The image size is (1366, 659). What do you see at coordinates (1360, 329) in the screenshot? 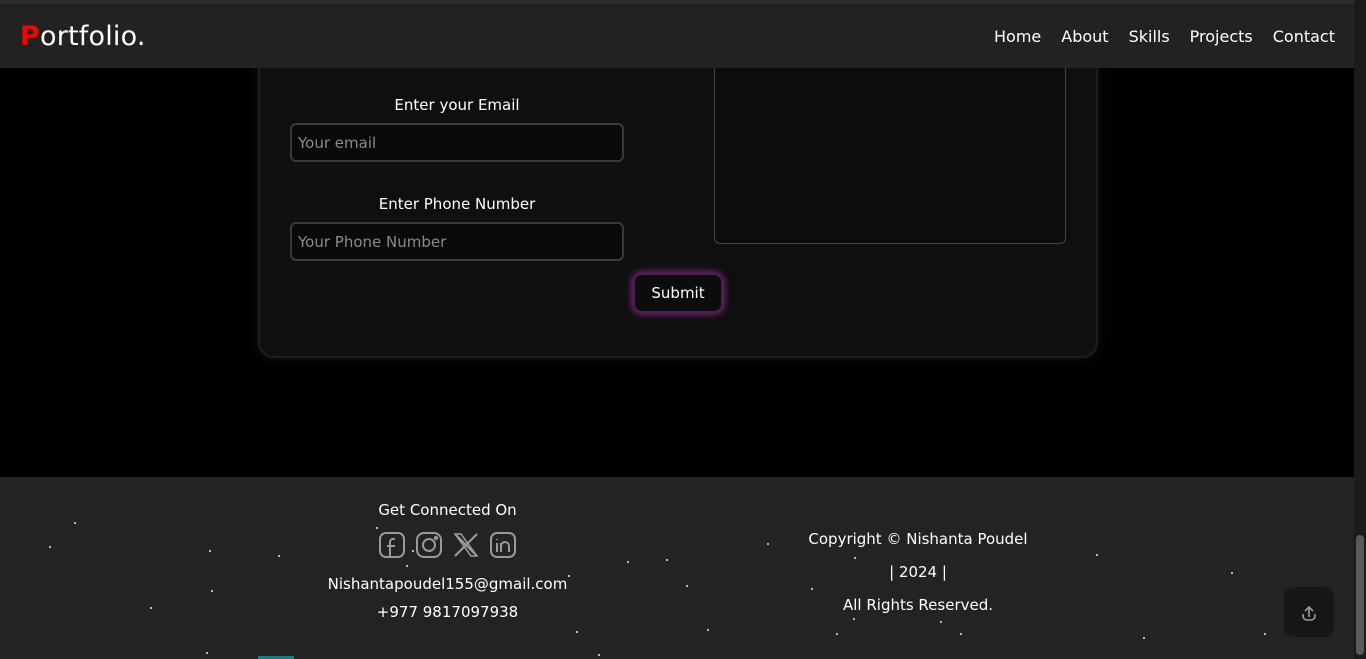
I see `page-scrollbar` at bounding box center [1360, 329].